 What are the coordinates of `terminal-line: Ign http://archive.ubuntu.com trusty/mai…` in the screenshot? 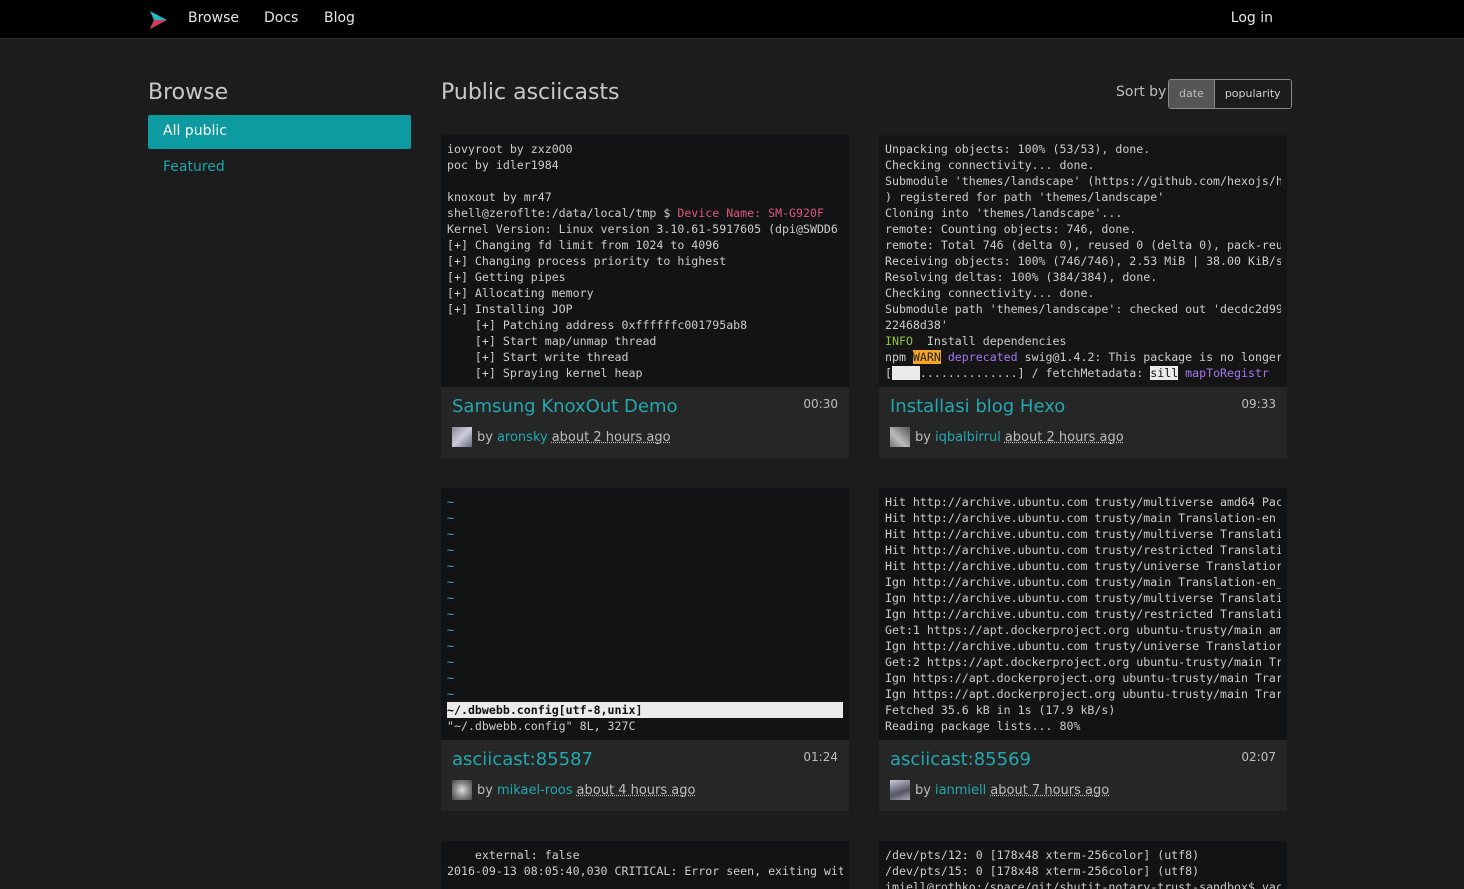 It's located at (1083, 582).